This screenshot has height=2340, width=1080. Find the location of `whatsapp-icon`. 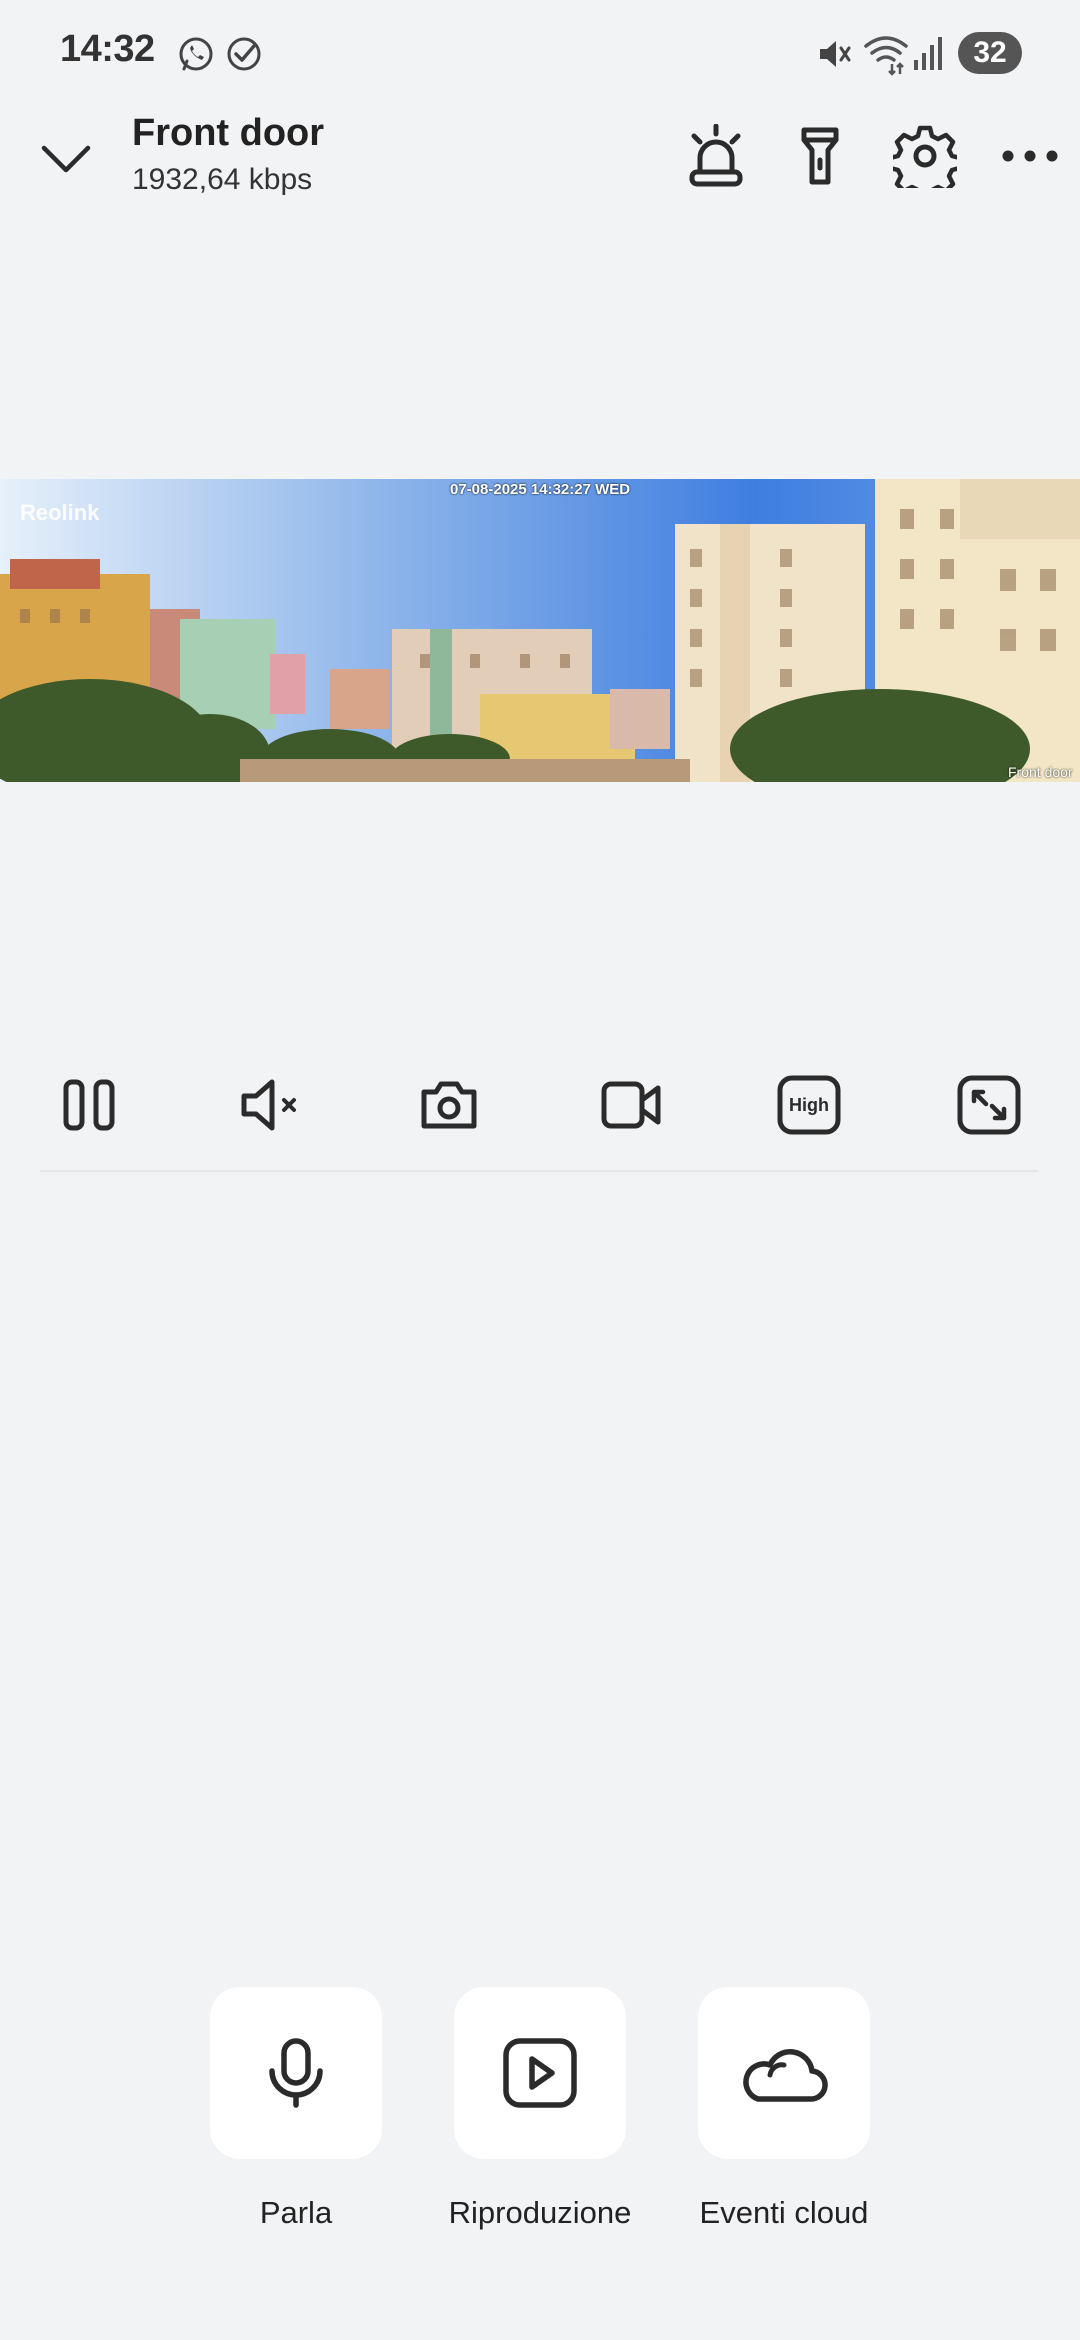

whatsapp-icon is located at coordinates (196, 54).